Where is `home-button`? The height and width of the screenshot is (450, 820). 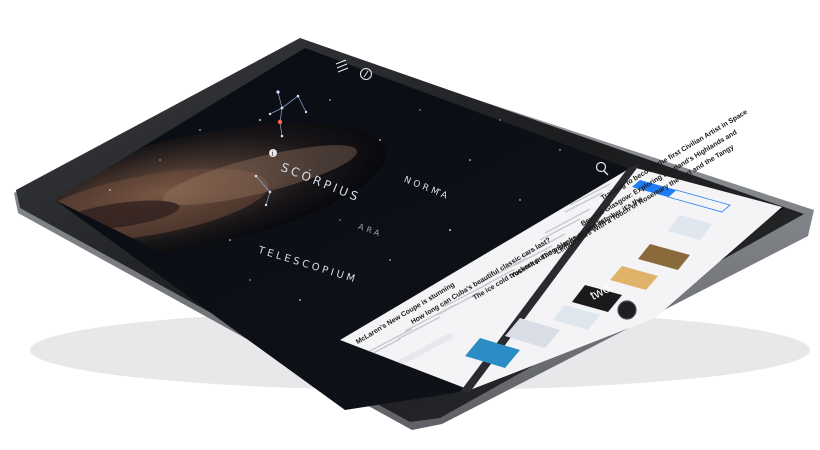
home-button is located at coordinates (627, 310).